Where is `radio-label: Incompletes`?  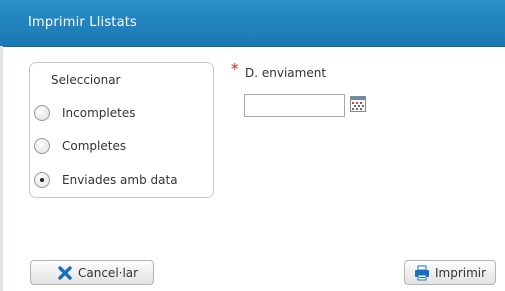
radio-label: Incompletes is located at coordinates (99, 113).